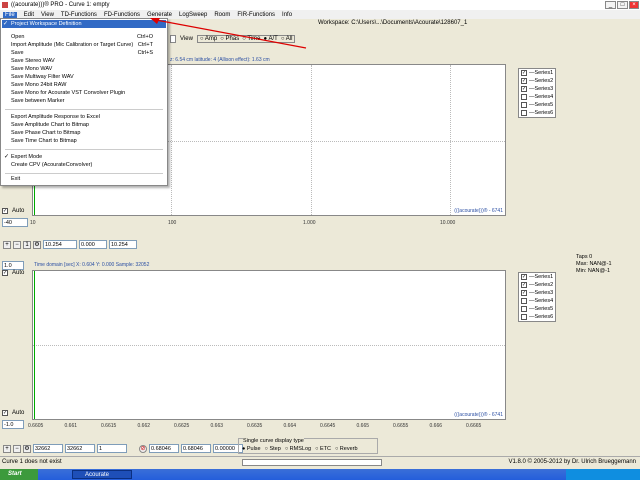 This screenshot has width=640, height=480. Describe the element at coordinates (172, 223) in the screenshot. I see `x-tick: 100` at that location.